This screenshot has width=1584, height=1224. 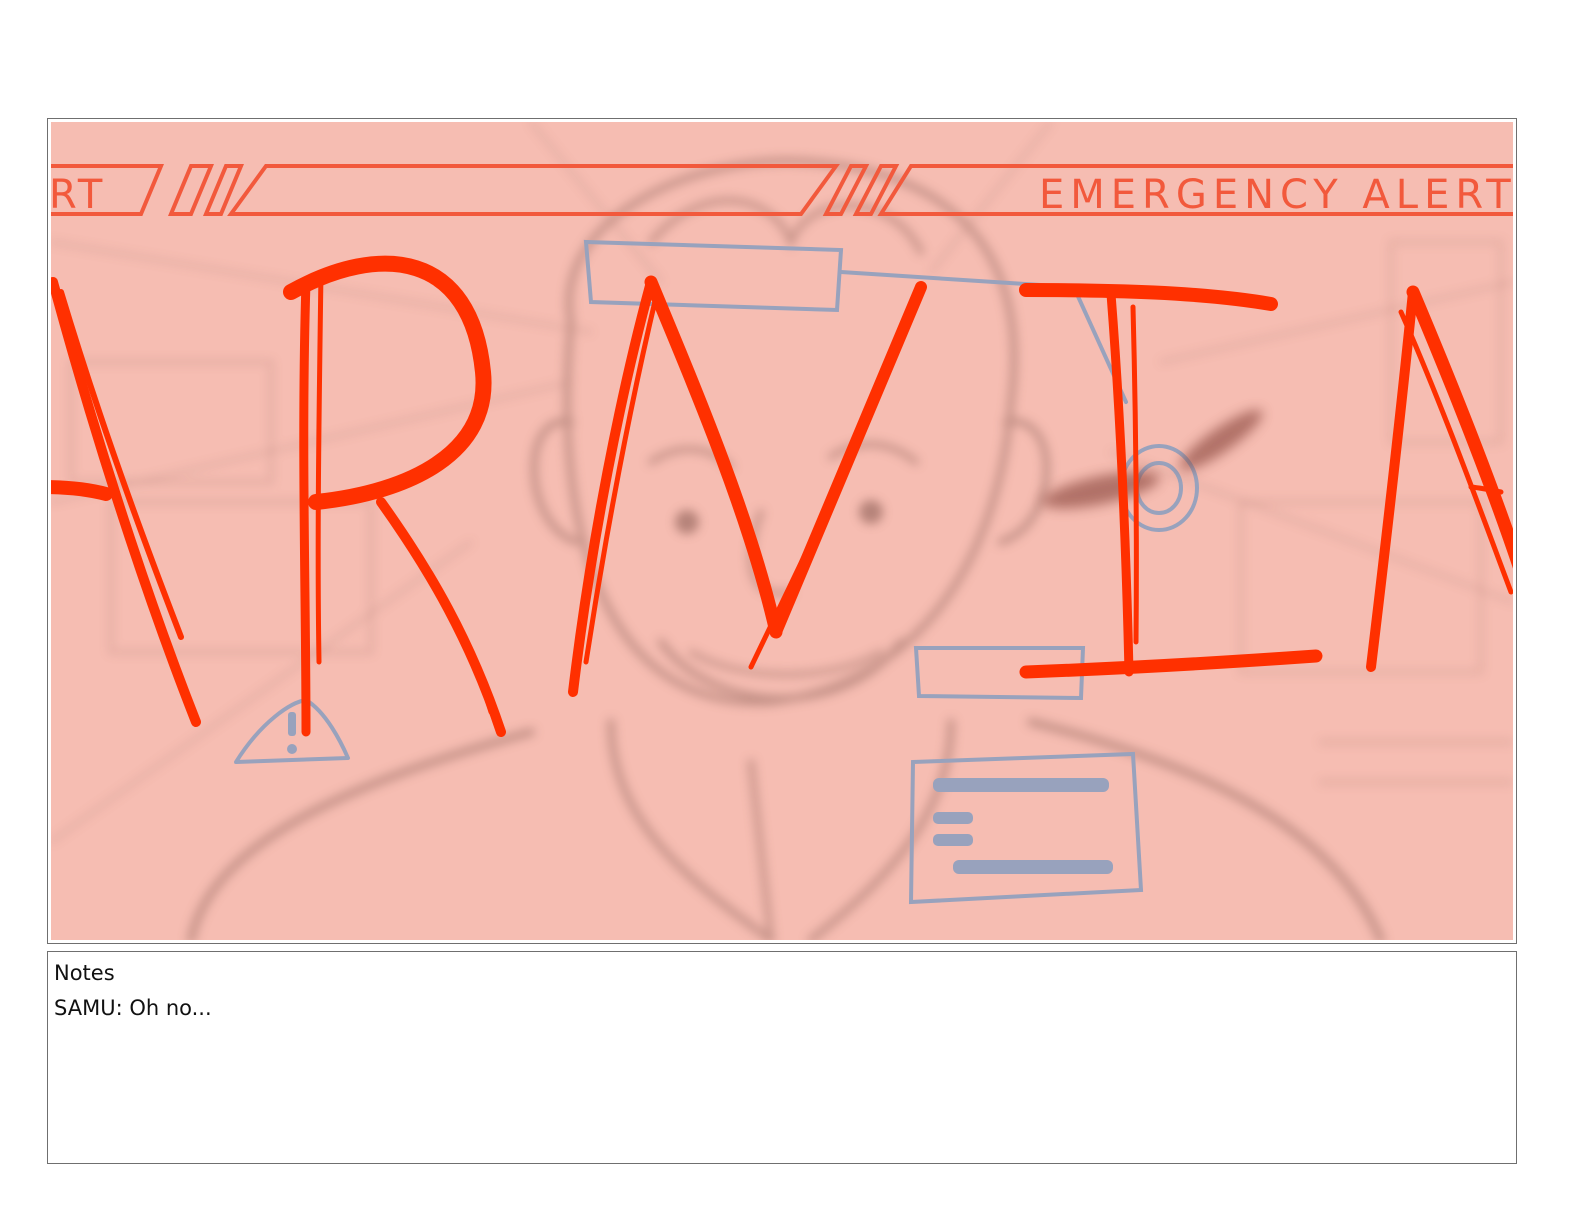 What do you see at coordinates (78, 195) in the screenshot?
I see `banner-text-left: RT` at bounding box center [78, 195].